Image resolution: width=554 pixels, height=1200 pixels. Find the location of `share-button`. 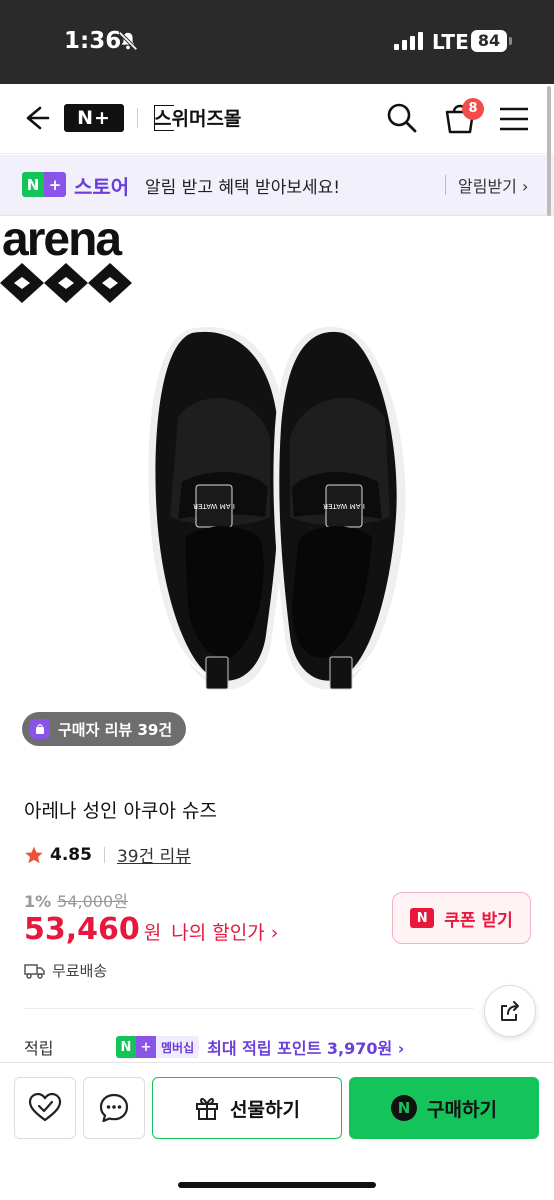

share-button is located at coordinates (510, 1011).